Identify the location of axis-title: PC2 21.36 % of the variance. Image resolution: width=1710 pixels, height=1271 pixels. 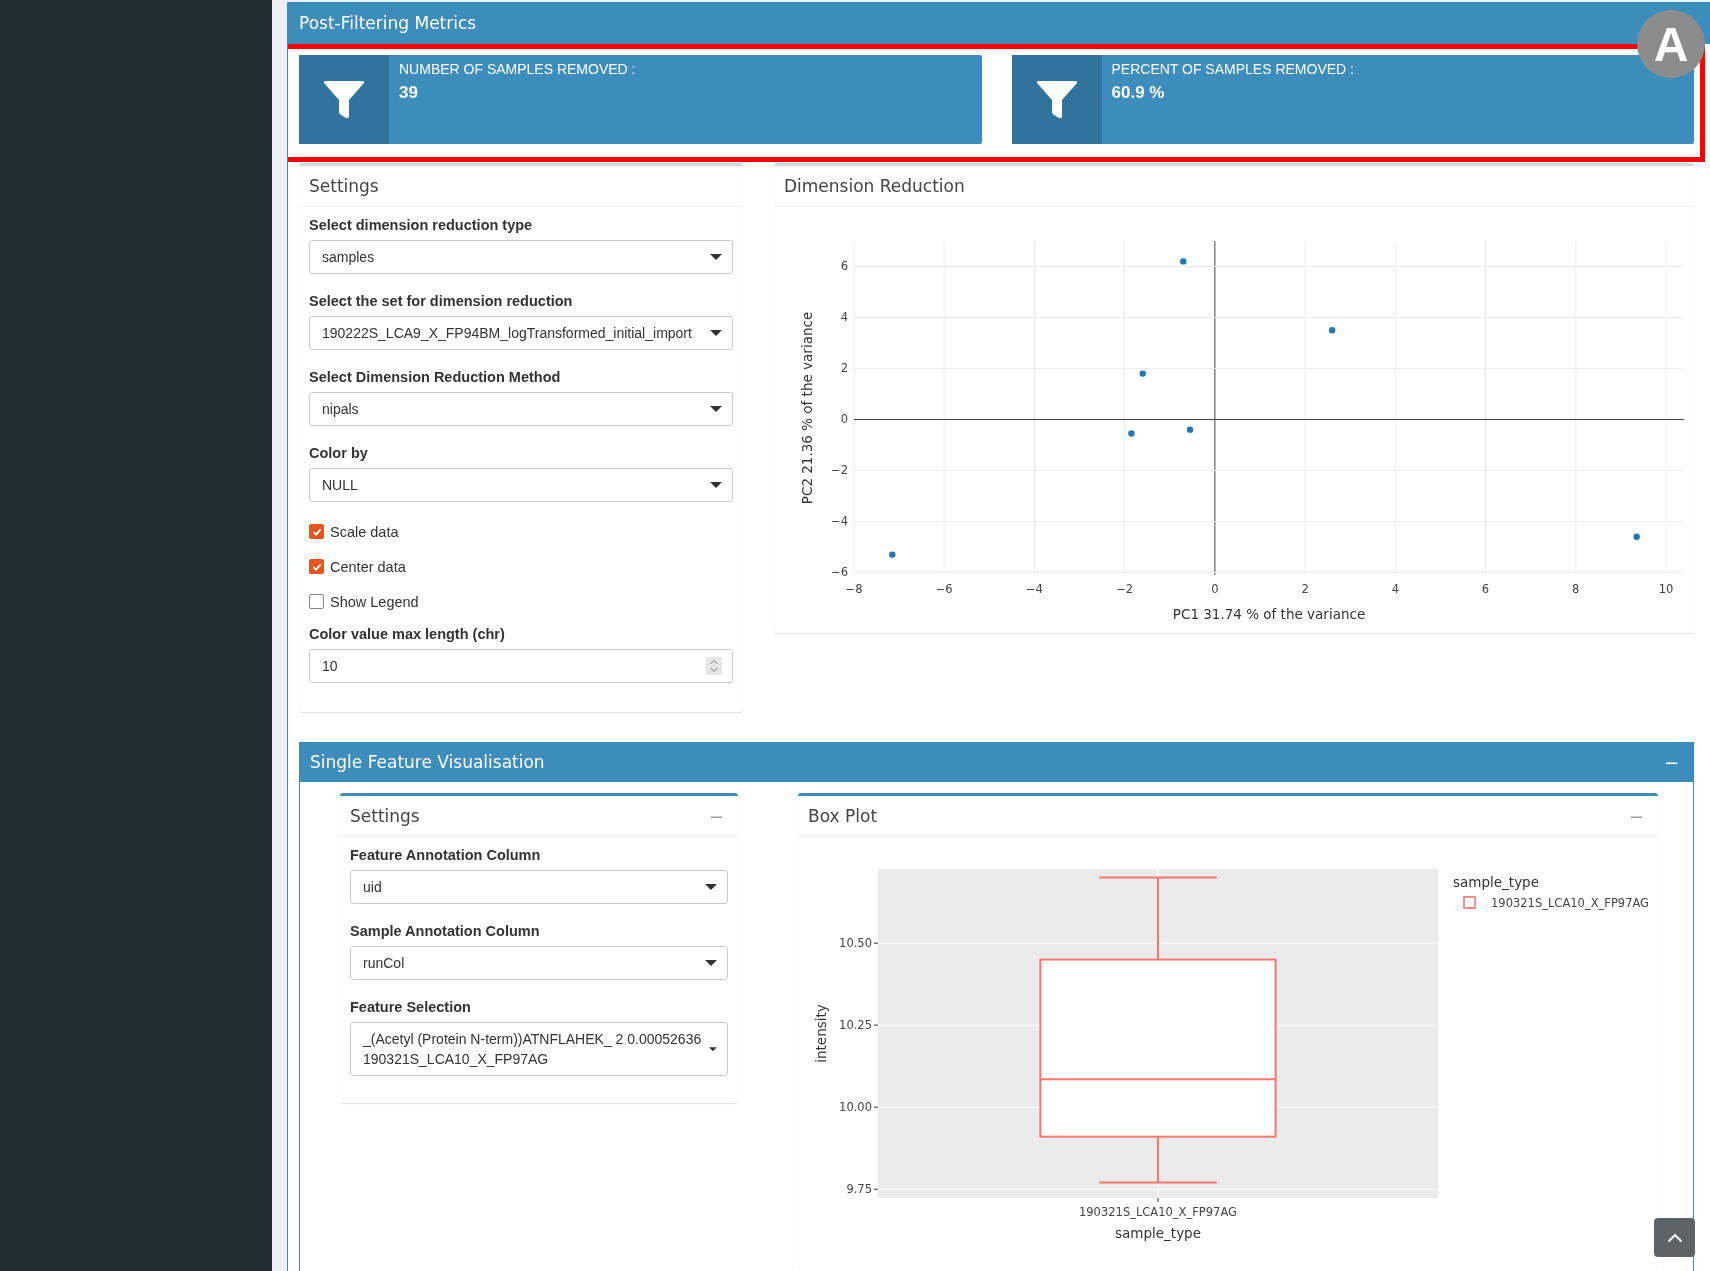
(807, 408).